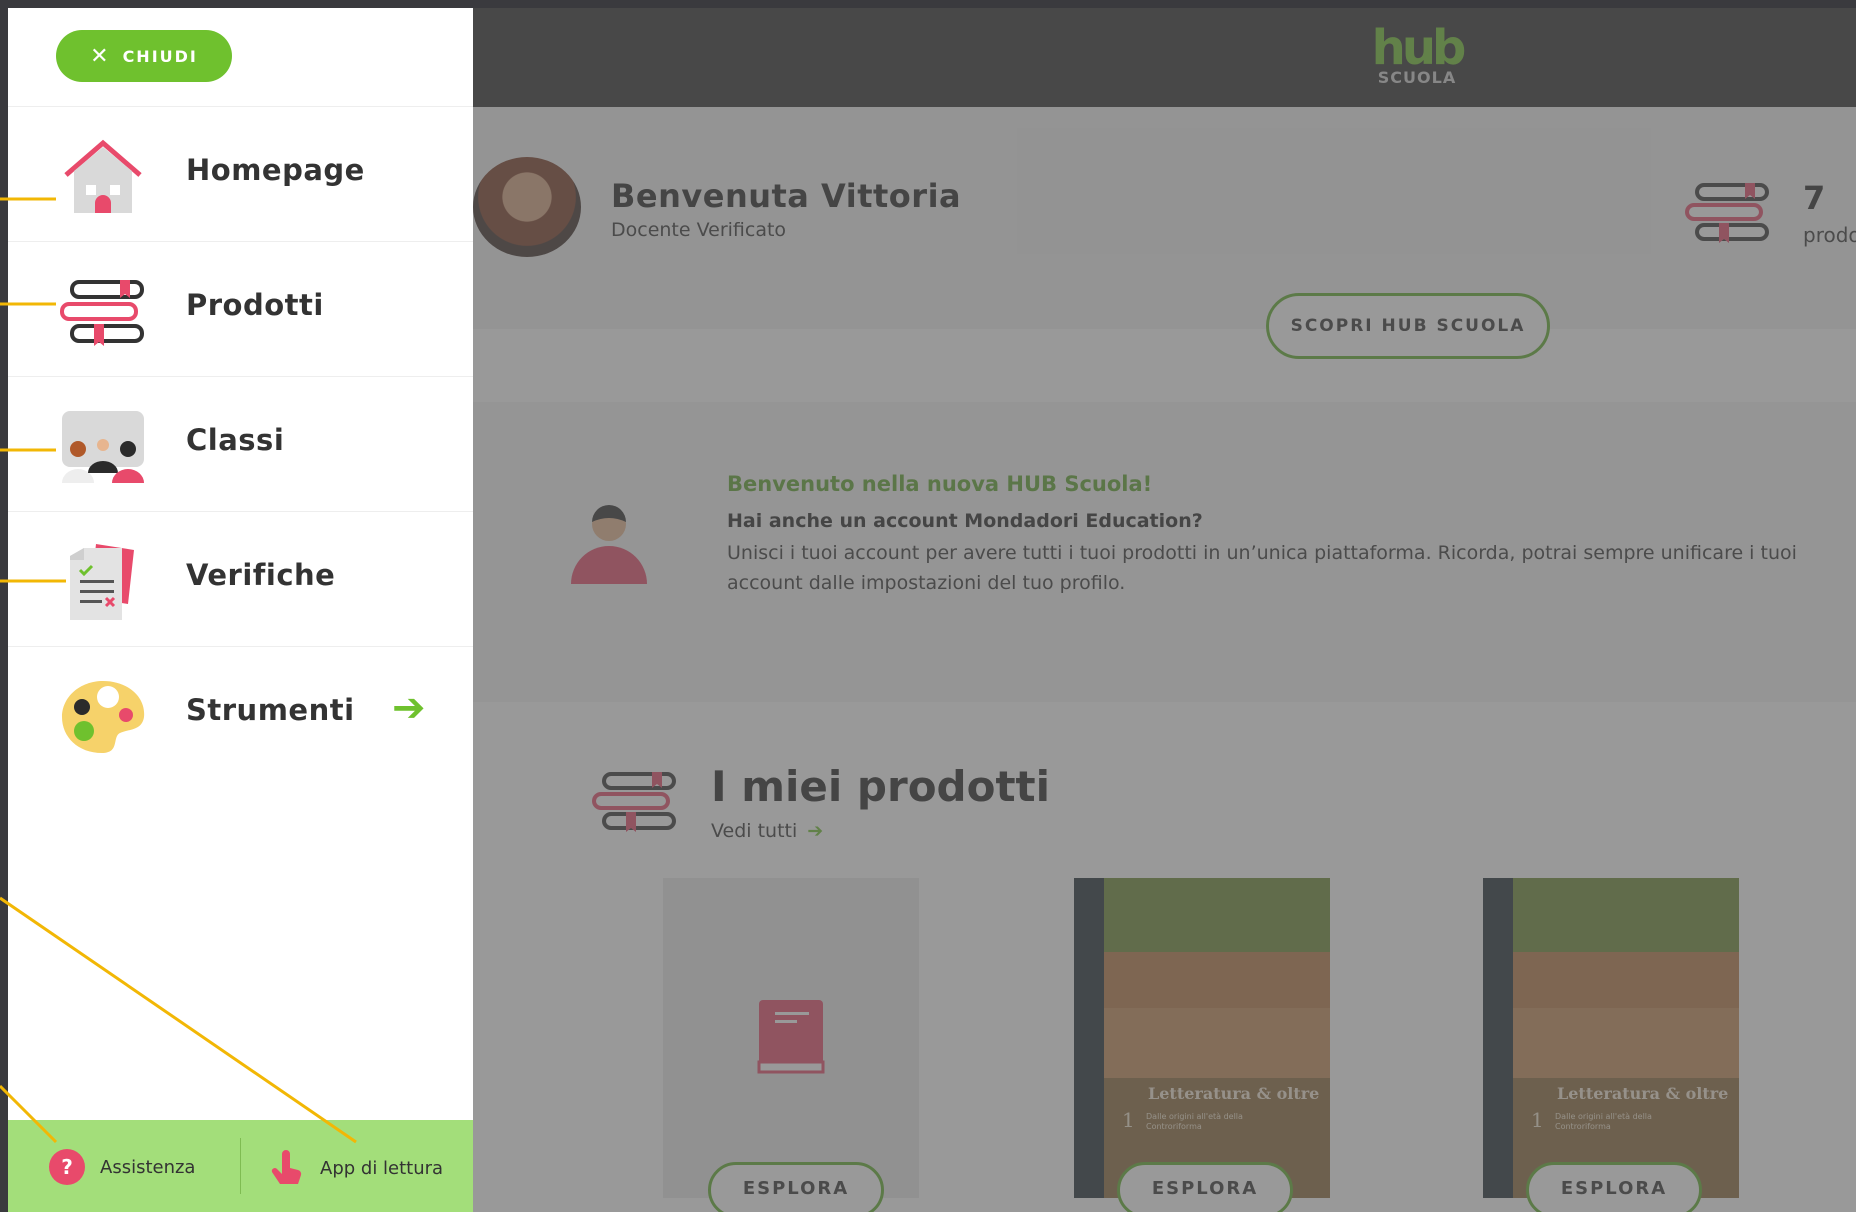  I want to click on close-icon: ✕, so click(99, 56).